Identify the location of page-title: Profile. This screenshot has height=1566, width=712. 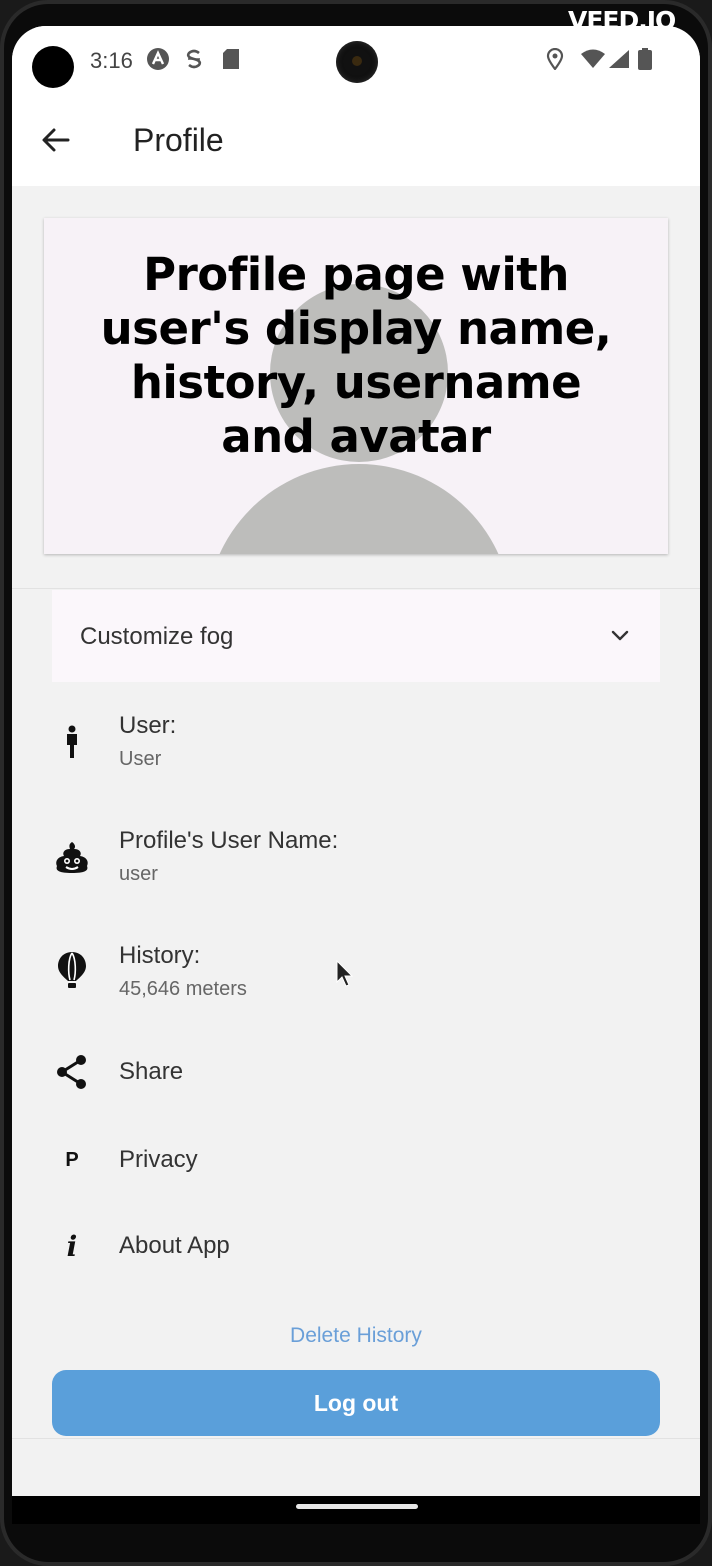
(178, 140).